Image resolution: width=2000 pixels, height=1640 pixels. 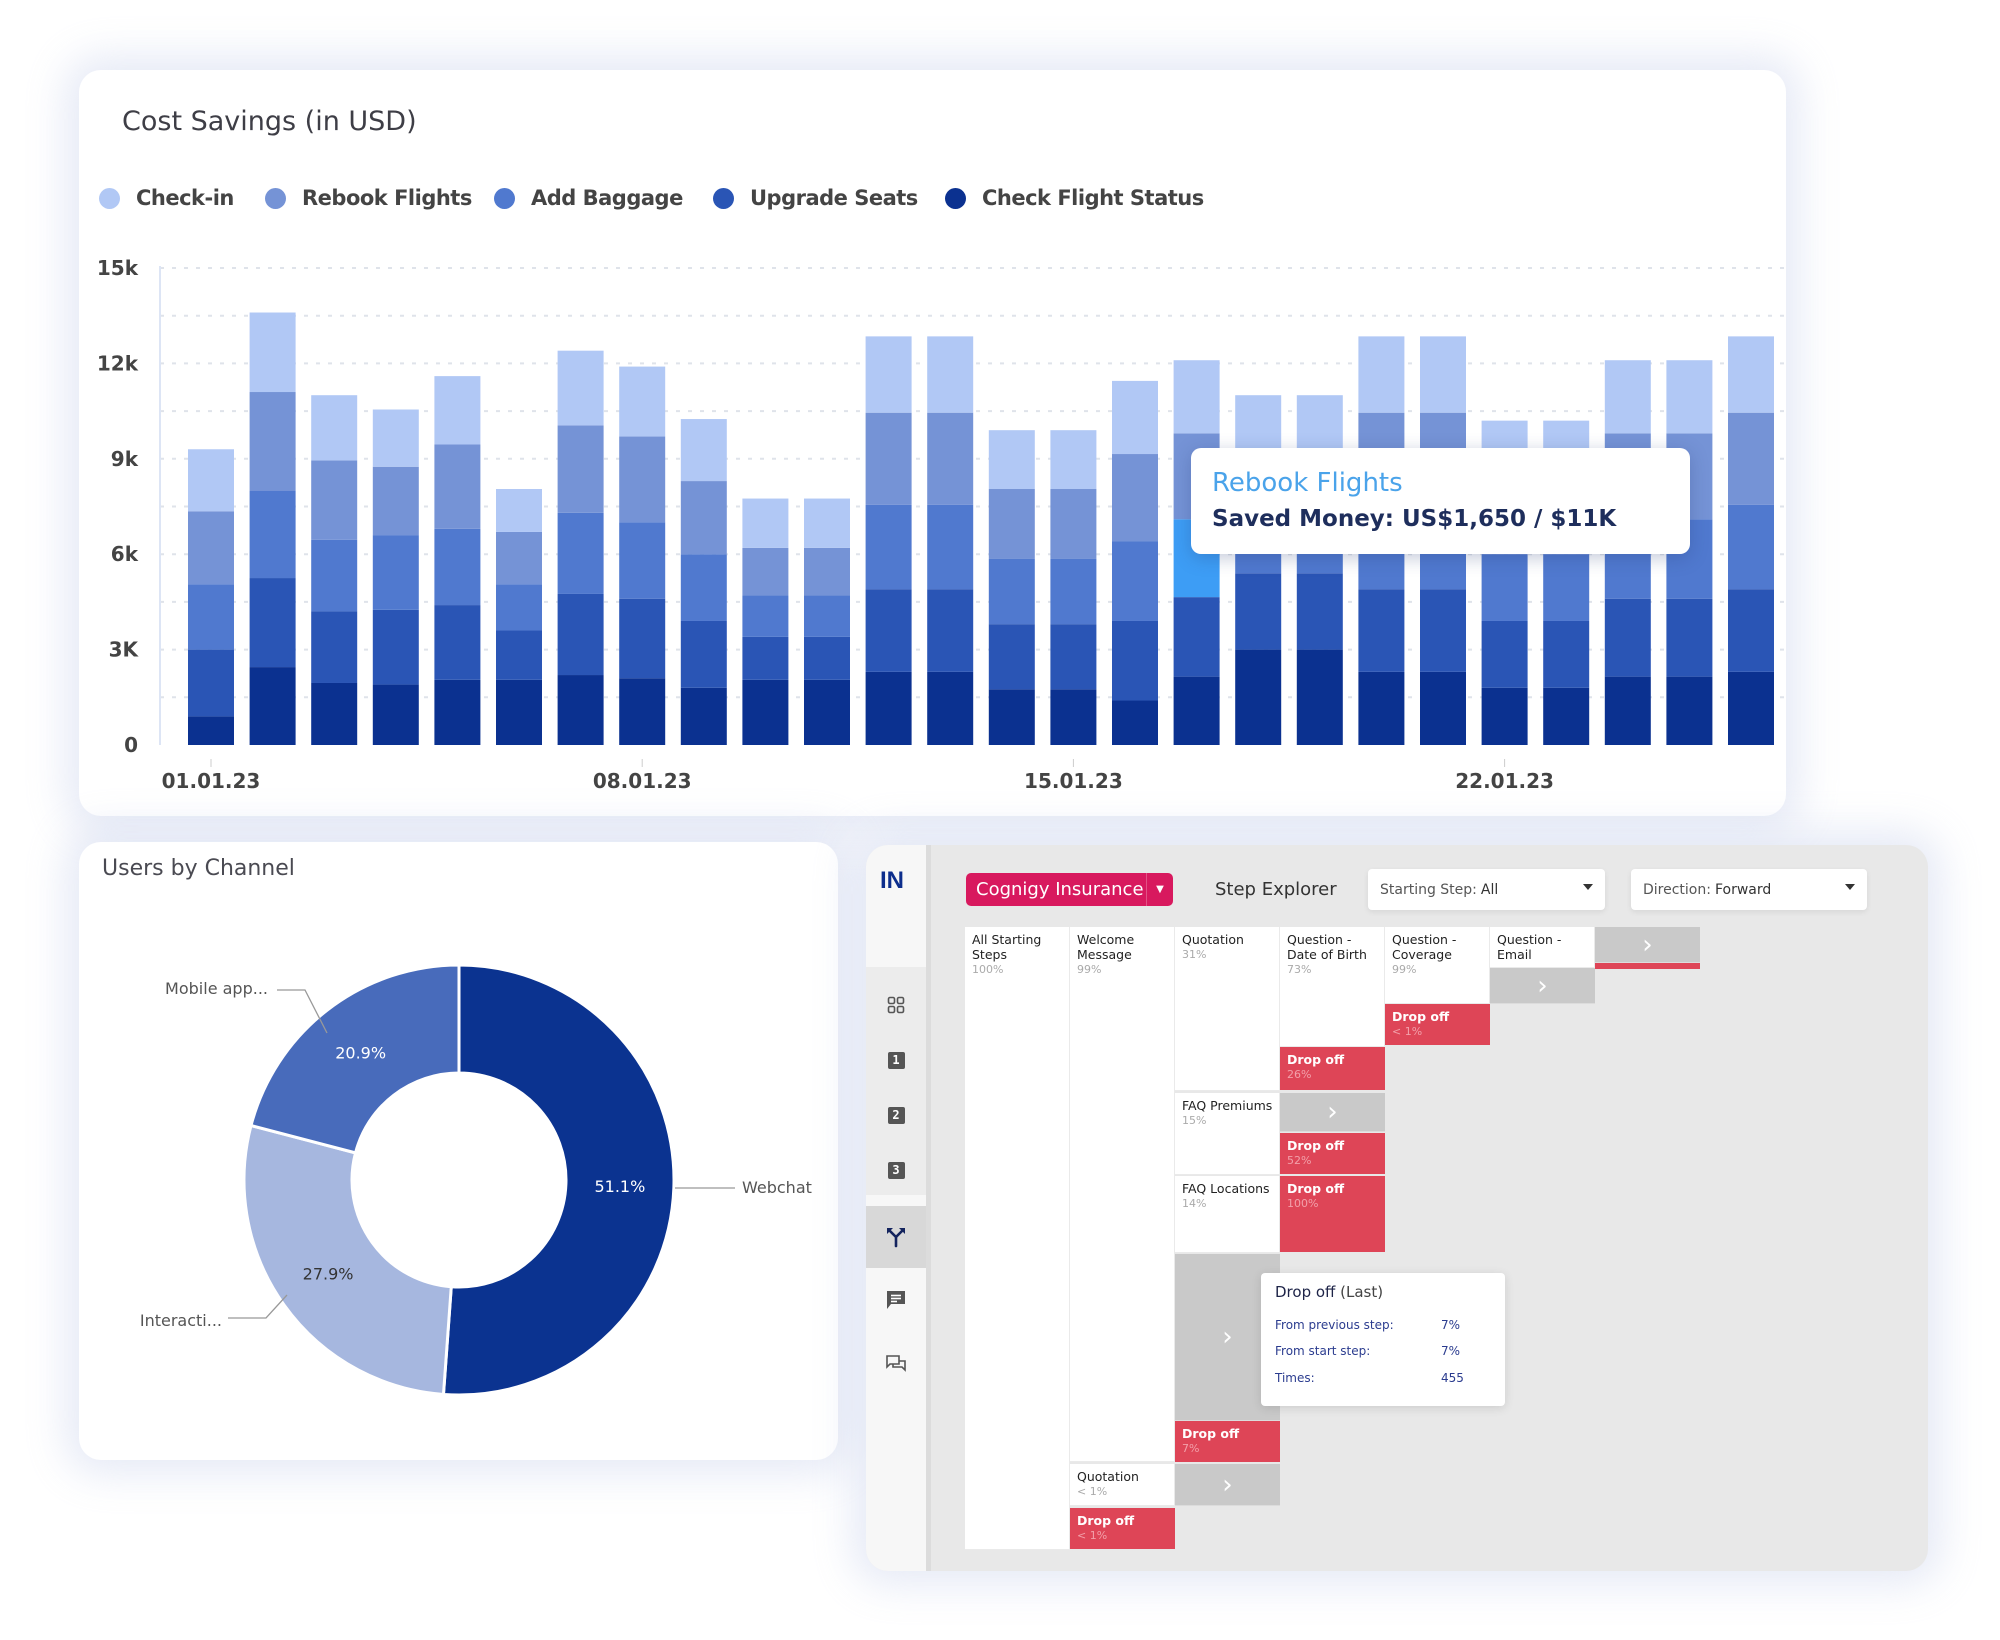 What do you see at coordinates (896, 1300) in the screenshot?
I see `comment-icon` at bounding box center [896, 1300].